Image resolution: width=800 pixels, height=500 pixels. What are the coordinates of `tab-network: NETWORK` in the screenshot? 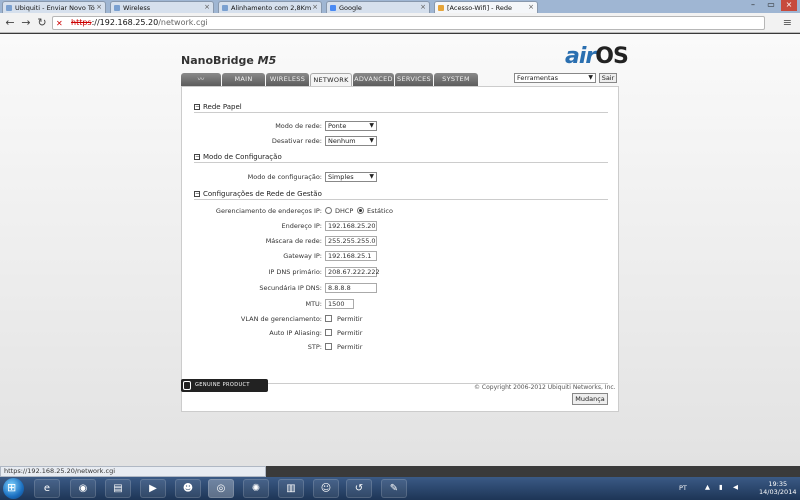 It's located at (331, 79).